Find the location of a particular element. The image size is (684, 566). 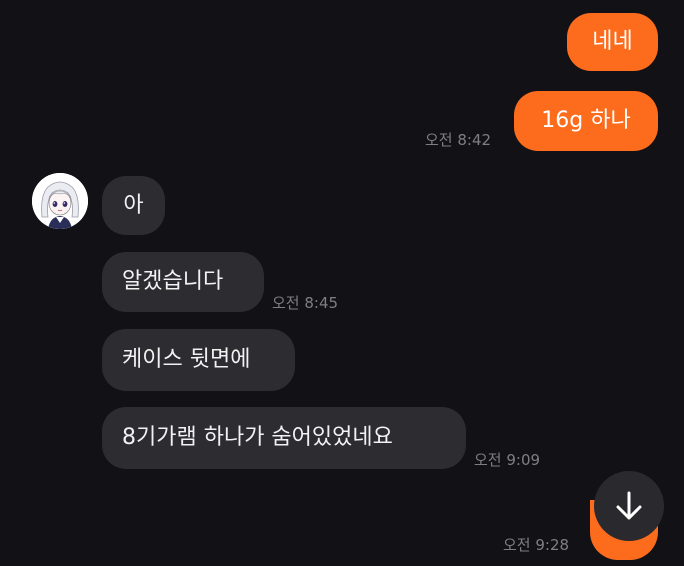

incoming-message: 8기가램 하나가 숨어있었네요 is located at coordinates (284, 438).